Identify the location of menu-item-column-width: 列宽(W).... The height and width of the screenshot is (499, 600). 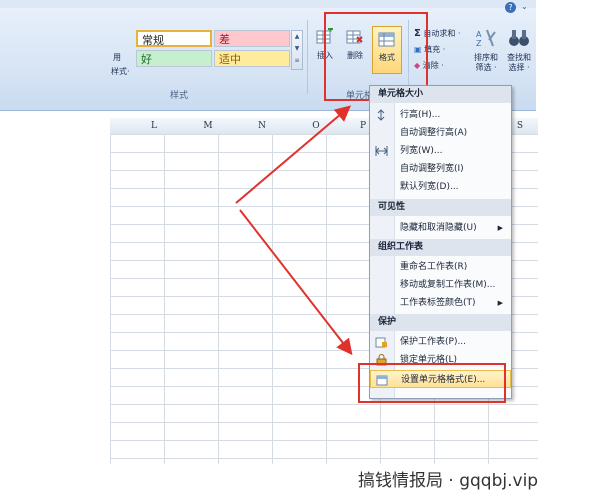
(440, 151).